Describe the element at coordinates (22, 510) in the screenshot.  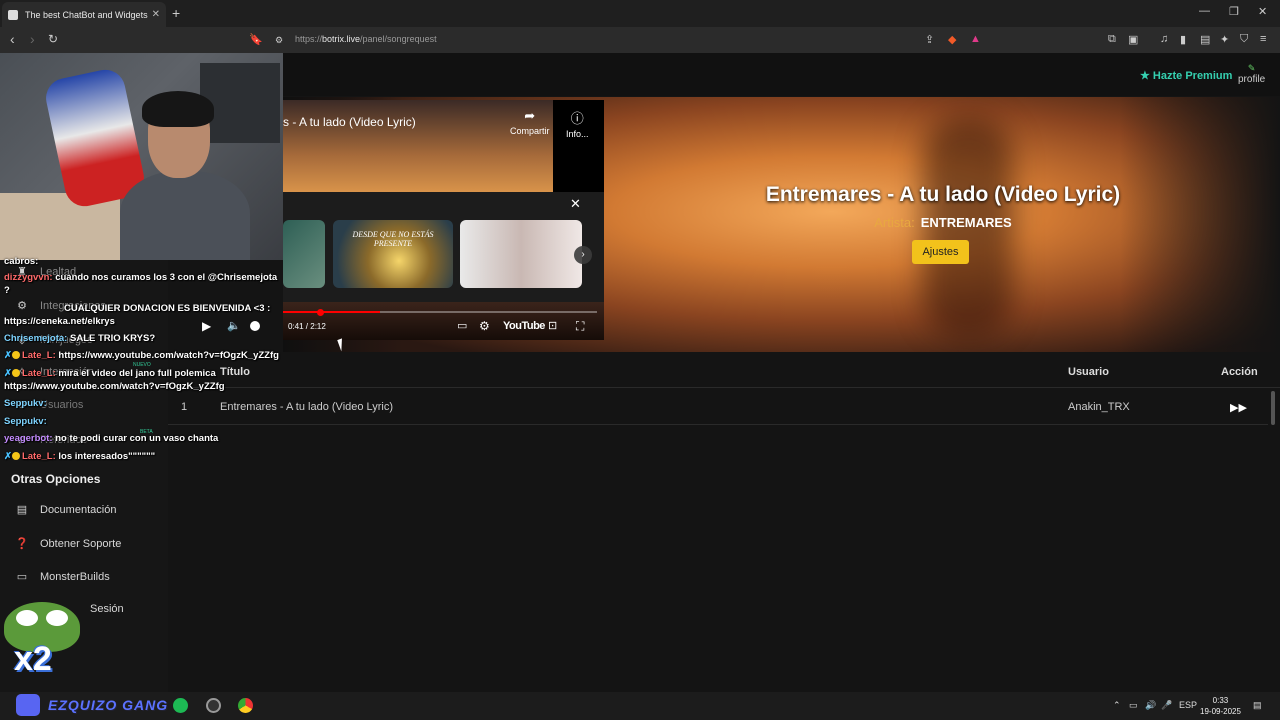
I see `book-icon: ▤` at that location.